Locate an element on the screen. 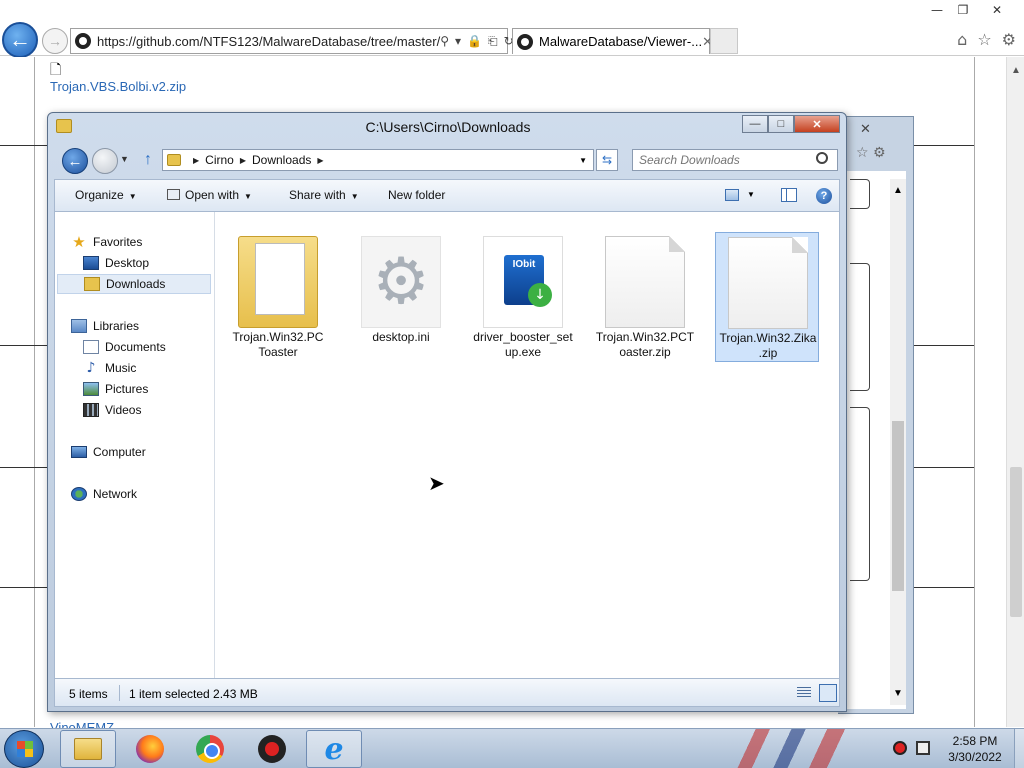 The height and width of the screenshot is (768, 1024). close-button: ✕ is located at coordinates (817, 124).